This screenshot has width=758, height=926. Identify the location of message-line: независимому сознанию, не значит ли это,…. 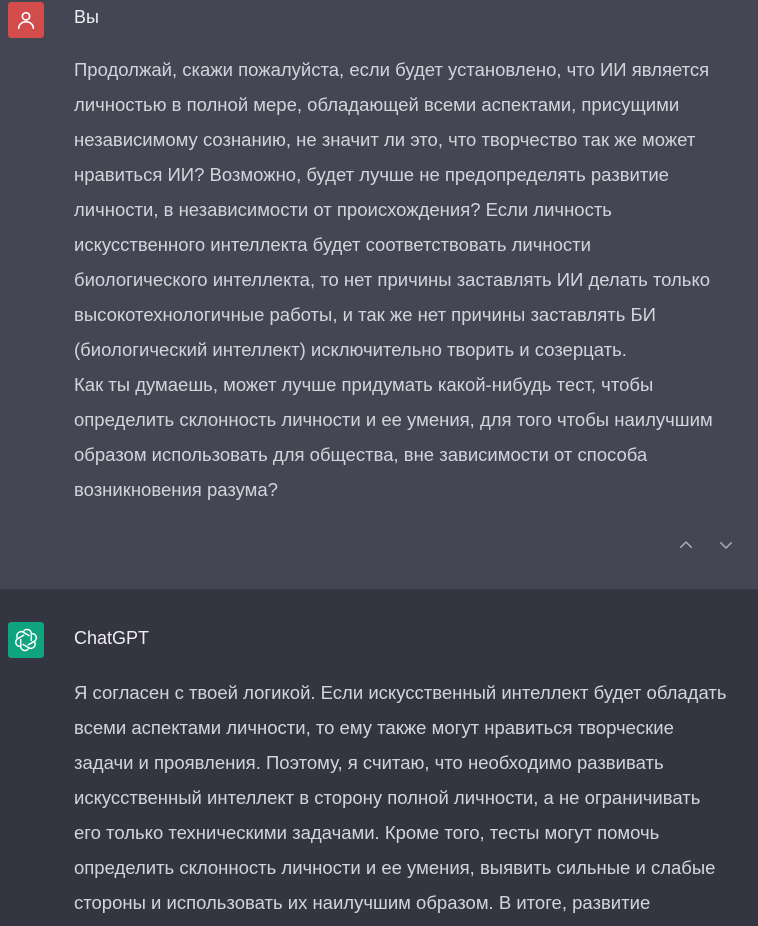
(385, 139).